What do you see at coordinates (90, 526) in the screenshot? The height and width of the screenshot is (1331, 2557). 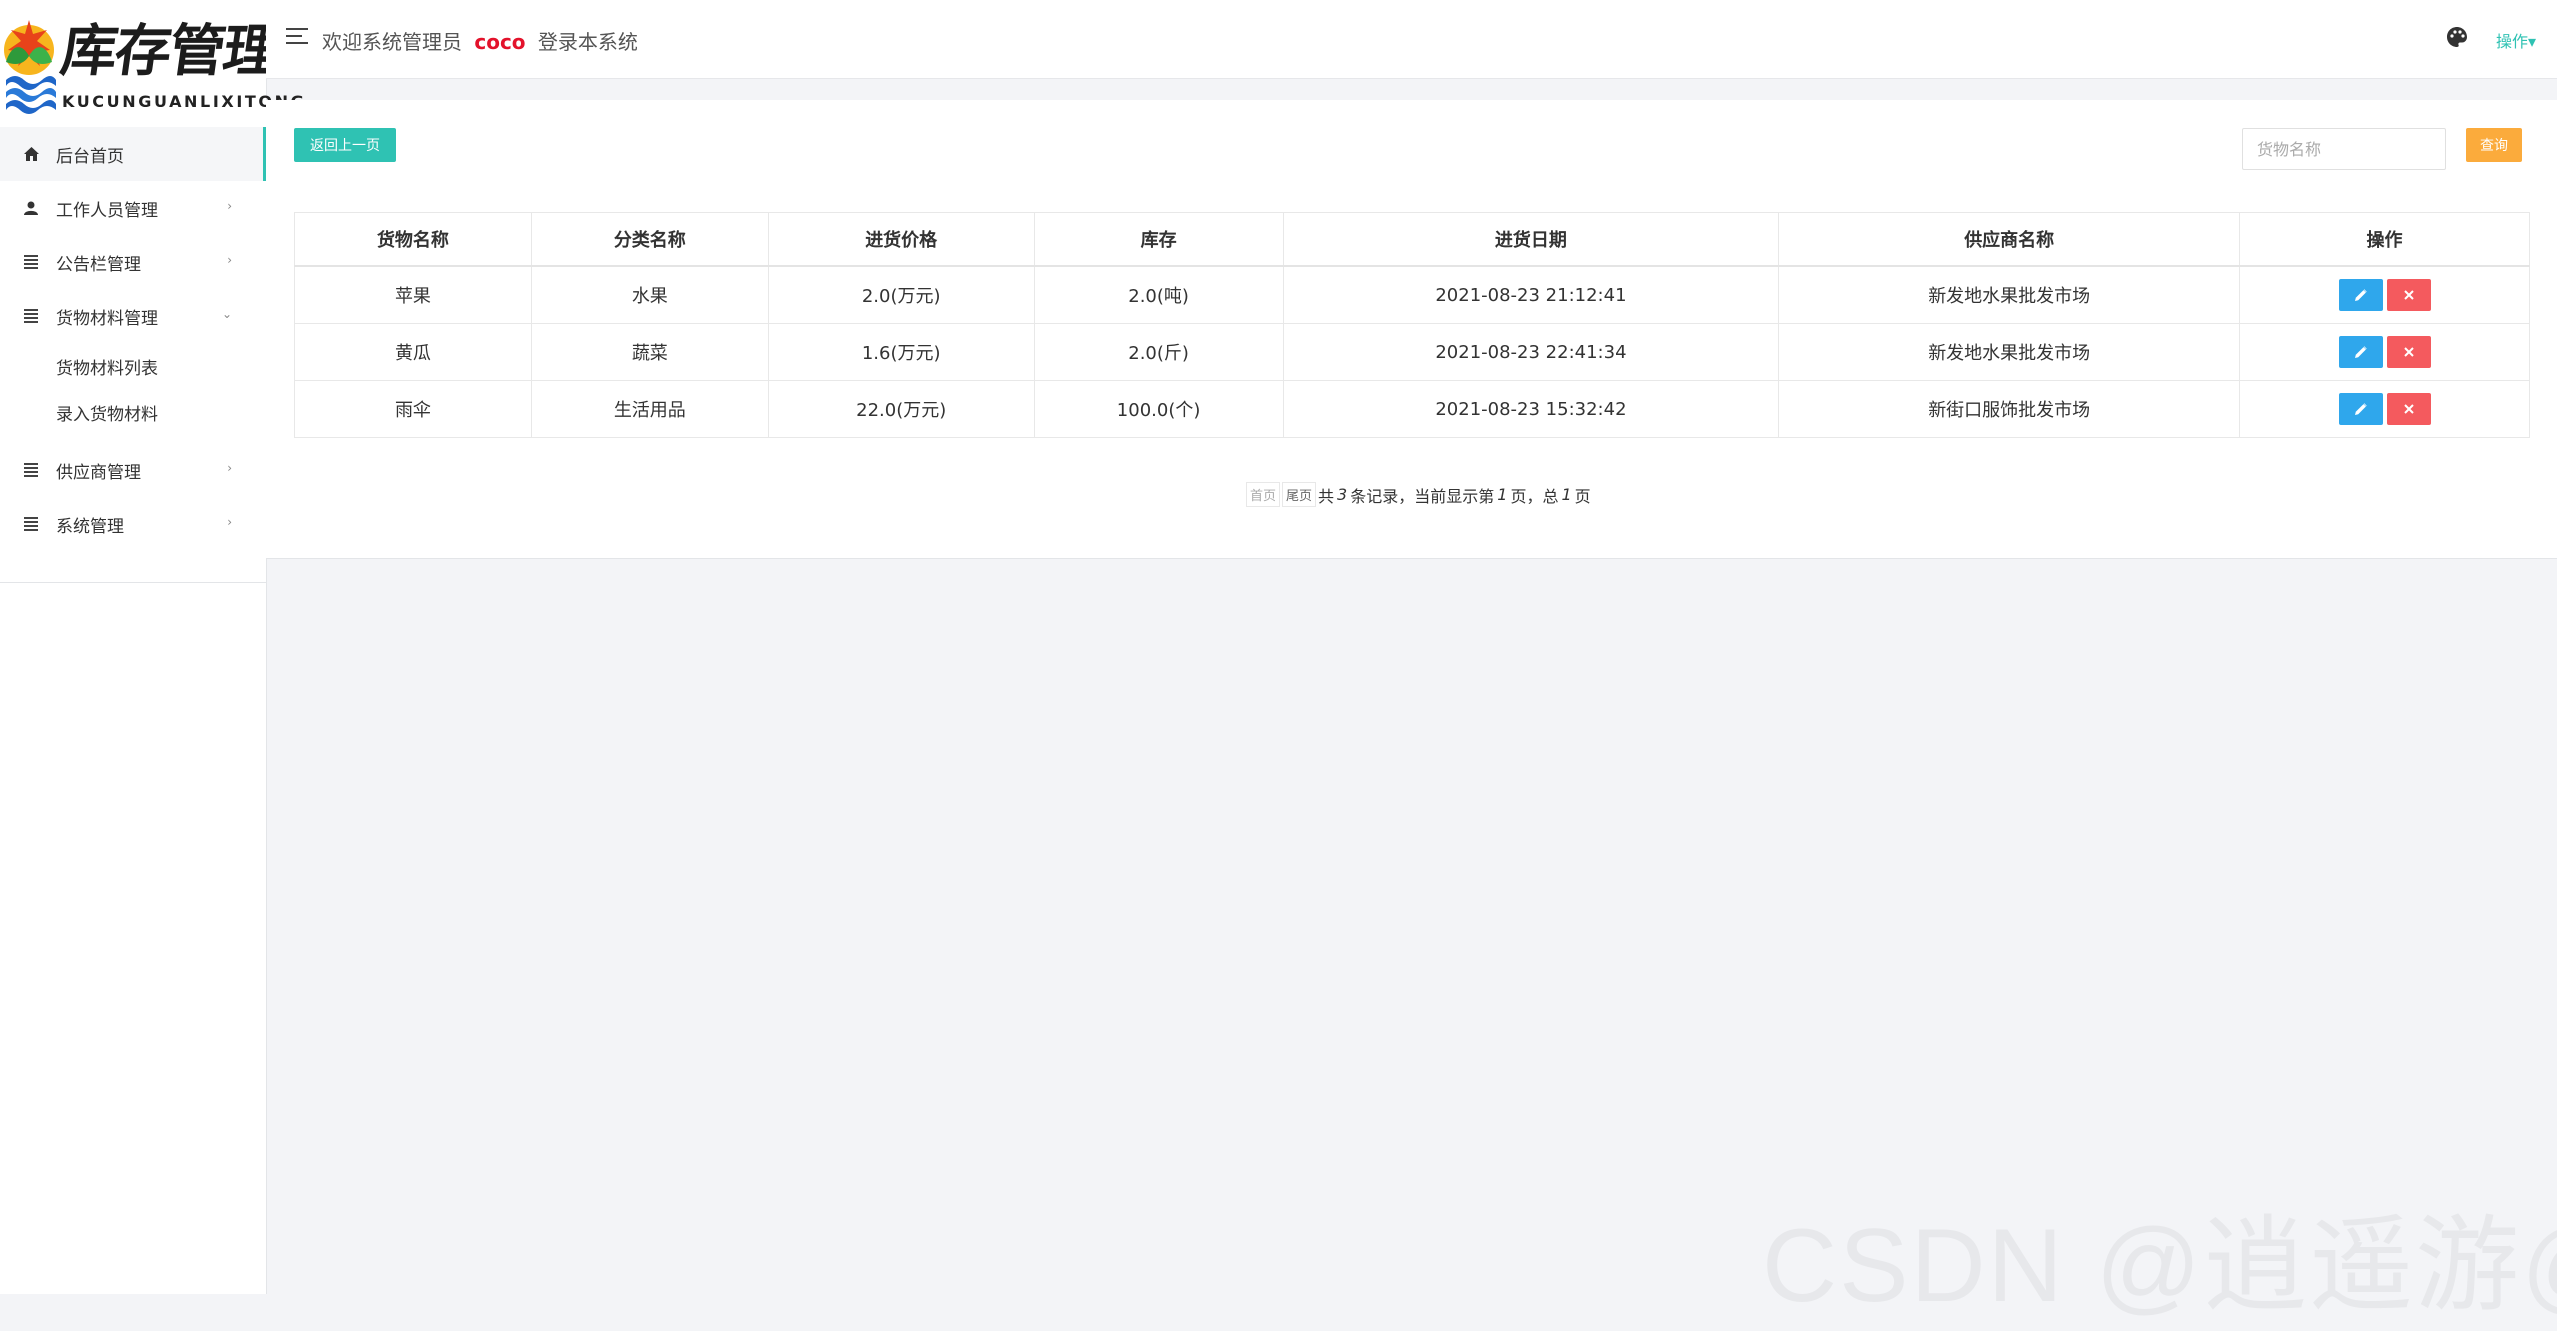 I see `sidebar-item-label: 系统管理` at bounding box center [90, 526].